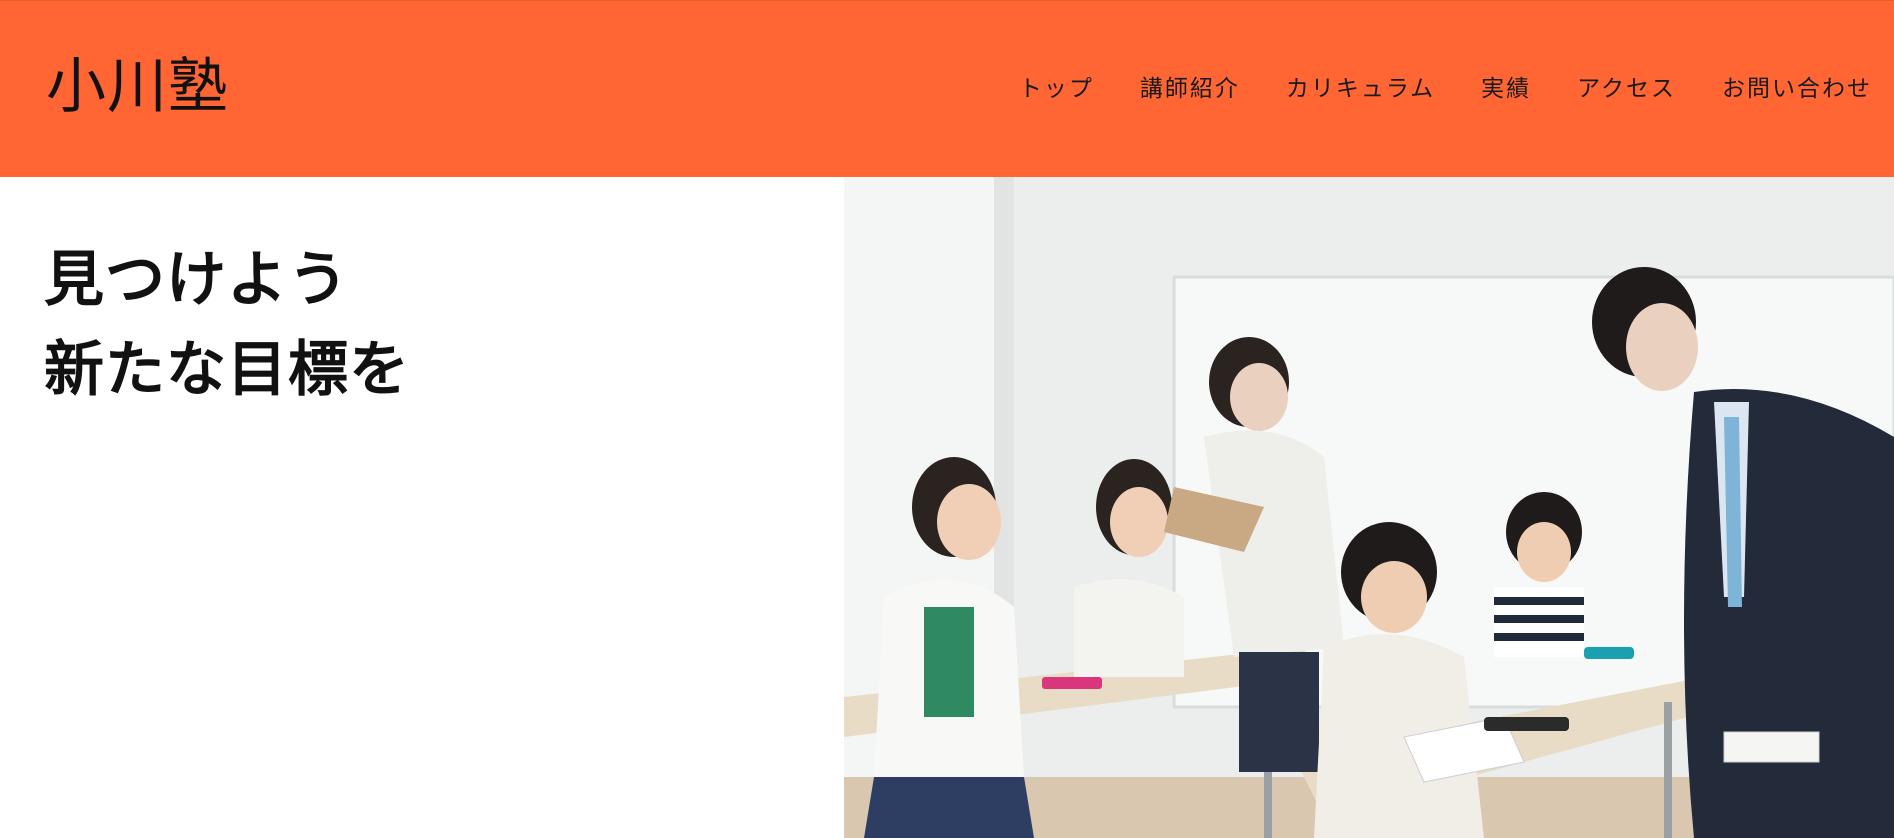  I want to click on nav-item-access: アクセス, so click(1626, 89).